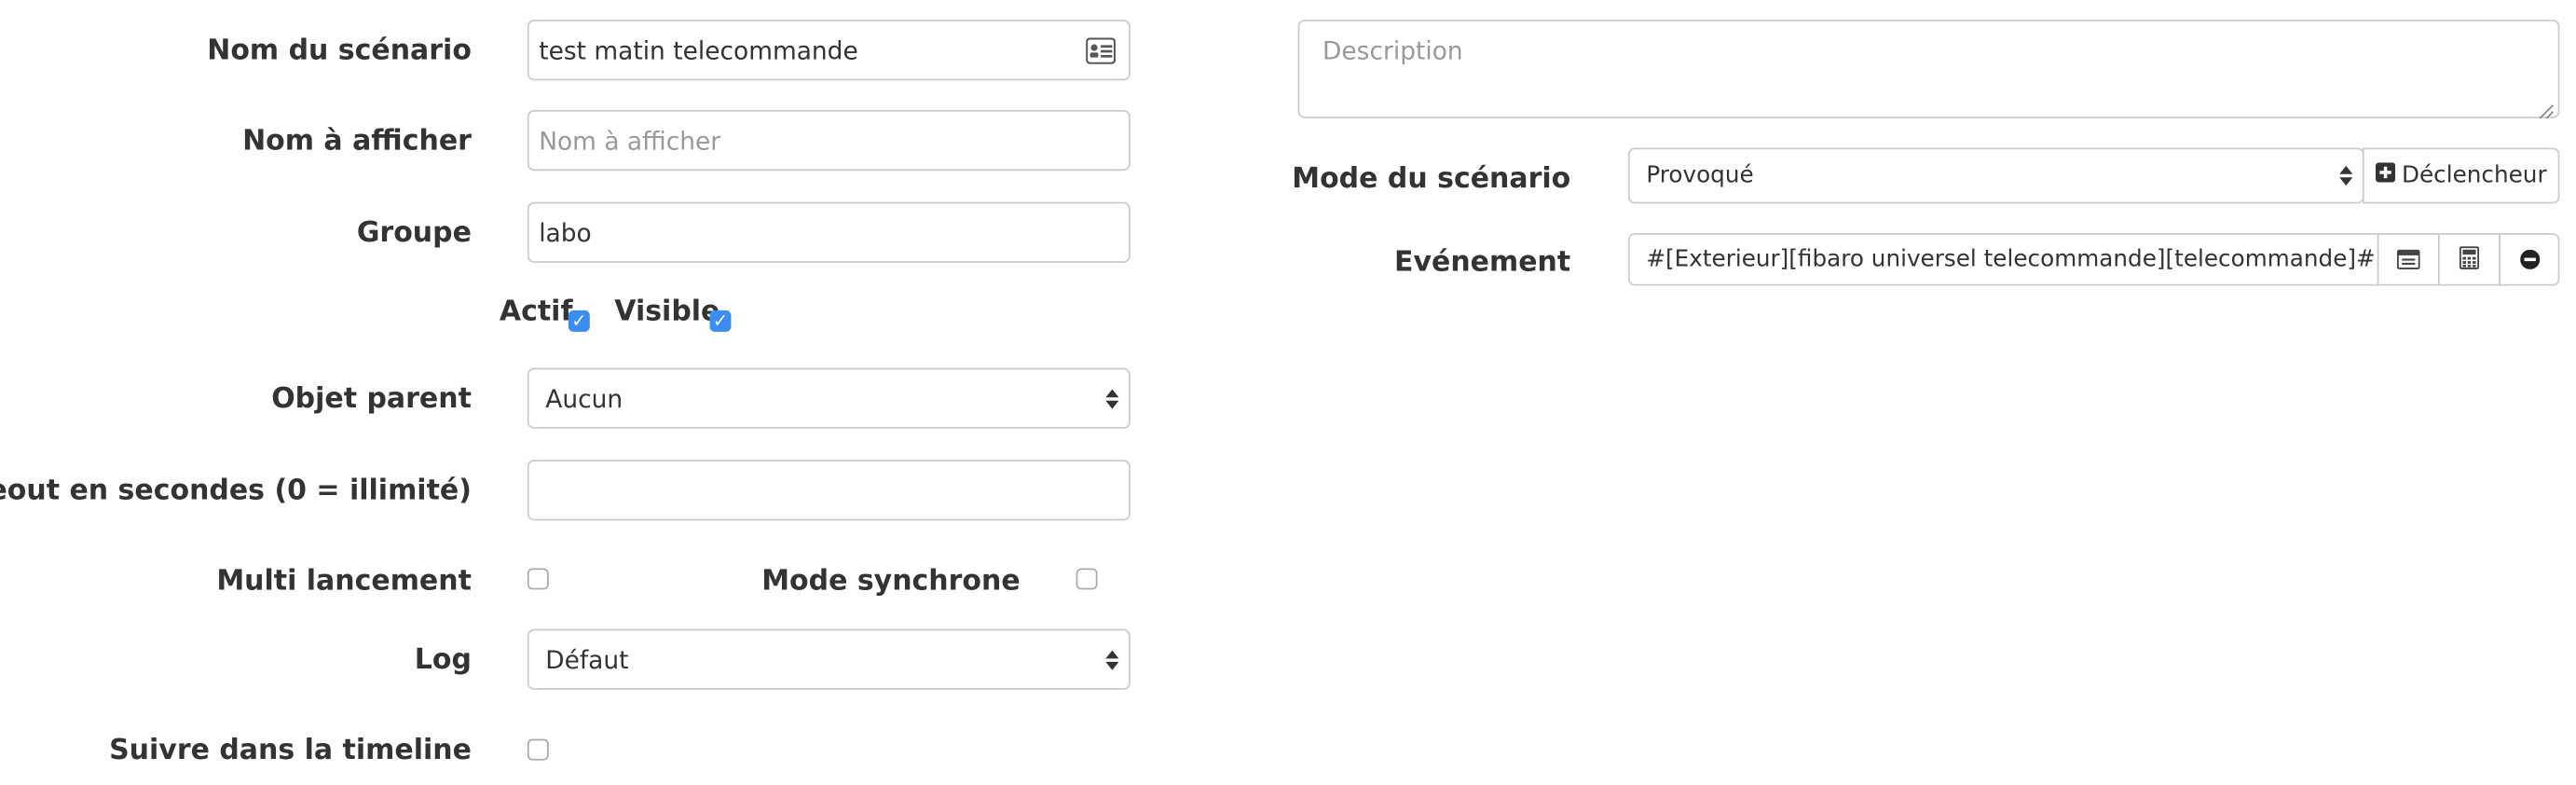  I want to click on mode-scenario-value: Provoqué, so click(1700, 175).